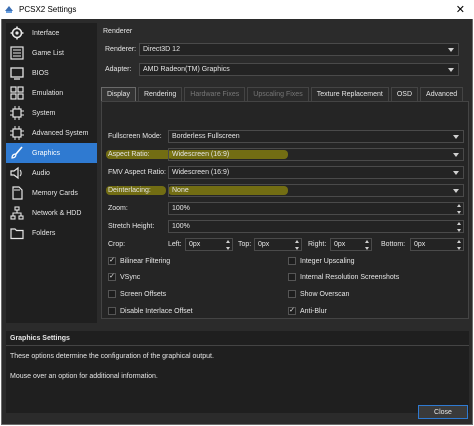 The width and height of the screenshot is (474, 426). Describe the element at coordinates (121, 49) in the screenshot. I see `renderer-label: Renderer:` at that location.